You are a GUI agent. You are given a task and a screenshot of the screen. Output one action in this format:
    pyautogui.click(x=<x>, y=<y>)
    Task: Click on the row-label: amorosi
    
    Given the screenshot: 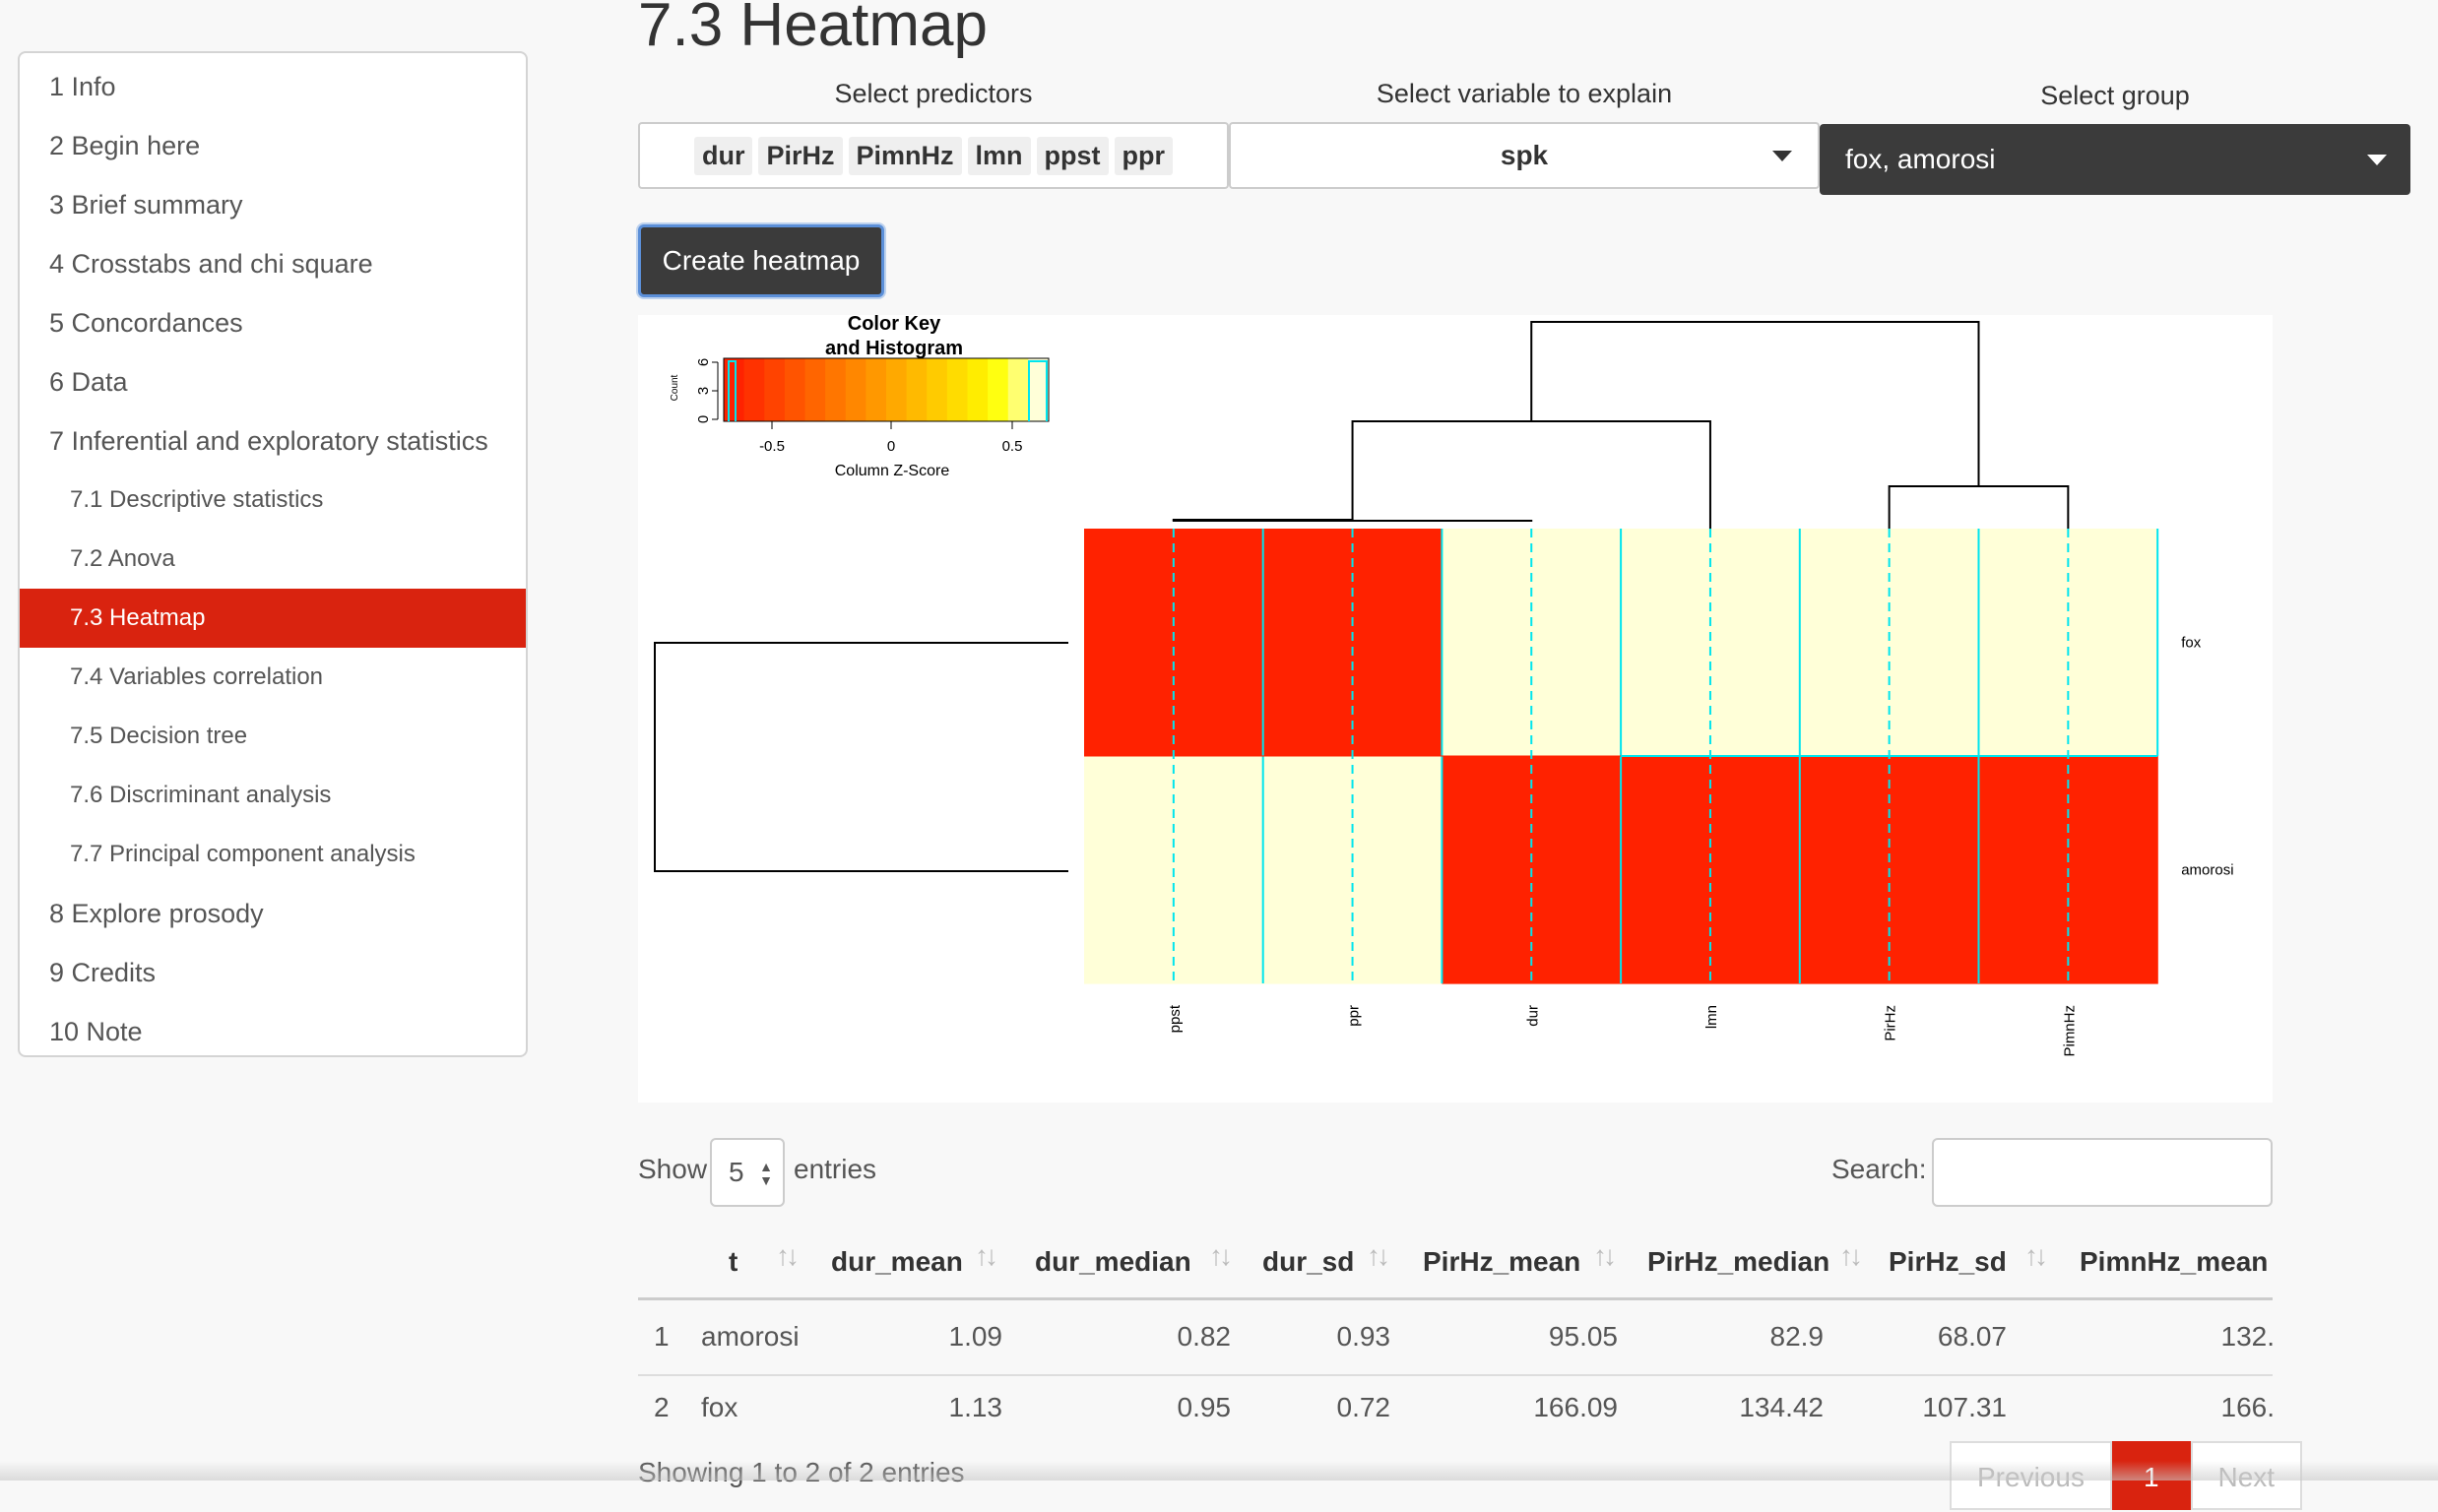 What is the action you would take?
    pyautogui.click(x=2207, y=870)
    